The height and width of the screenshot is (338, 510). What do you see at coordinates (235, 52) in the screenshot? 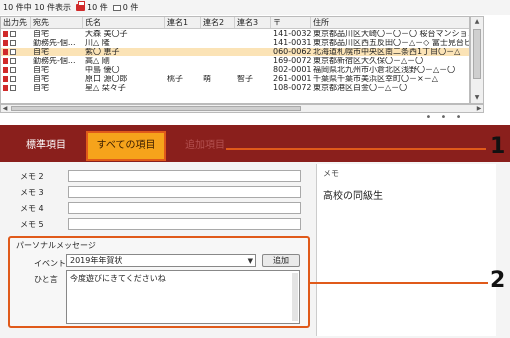
I see `table-row: 自宅 紫〇 恵子 060-0062 北海道札幌市中央区南二条西1丁目〇－△` at bounding box center [235, 52].